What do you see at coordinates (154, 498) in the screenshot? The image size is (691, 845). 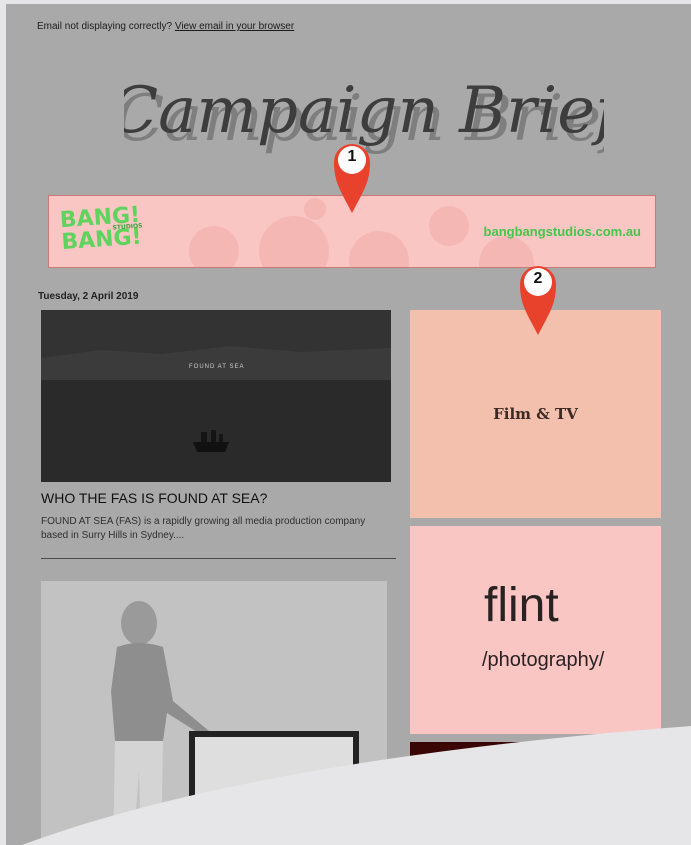 I see `article-title: WHO THE FAS IS FOUND AT SEA?` at bounding box center [154, 498].